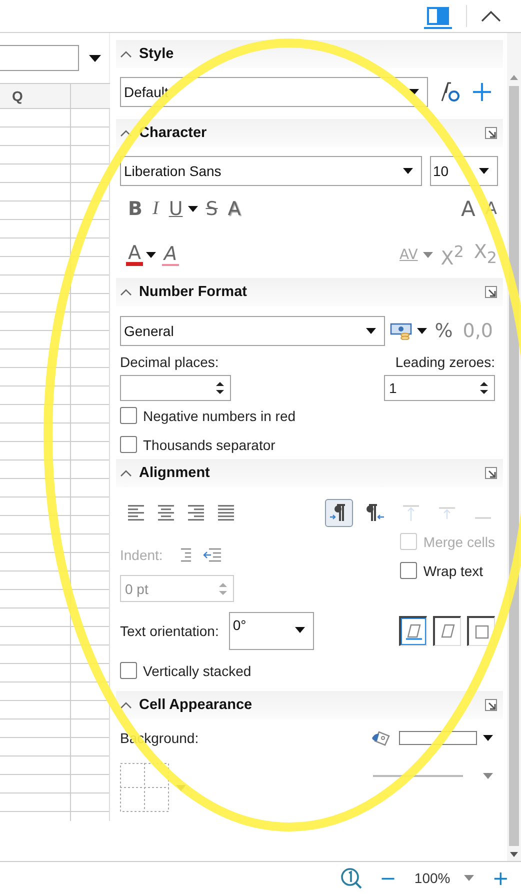 Image resolution: width=521 pixels, height=894 pixels. Describe the element at coordinates (155, 209) in the screenshot. I see `format-button: I` at that location.